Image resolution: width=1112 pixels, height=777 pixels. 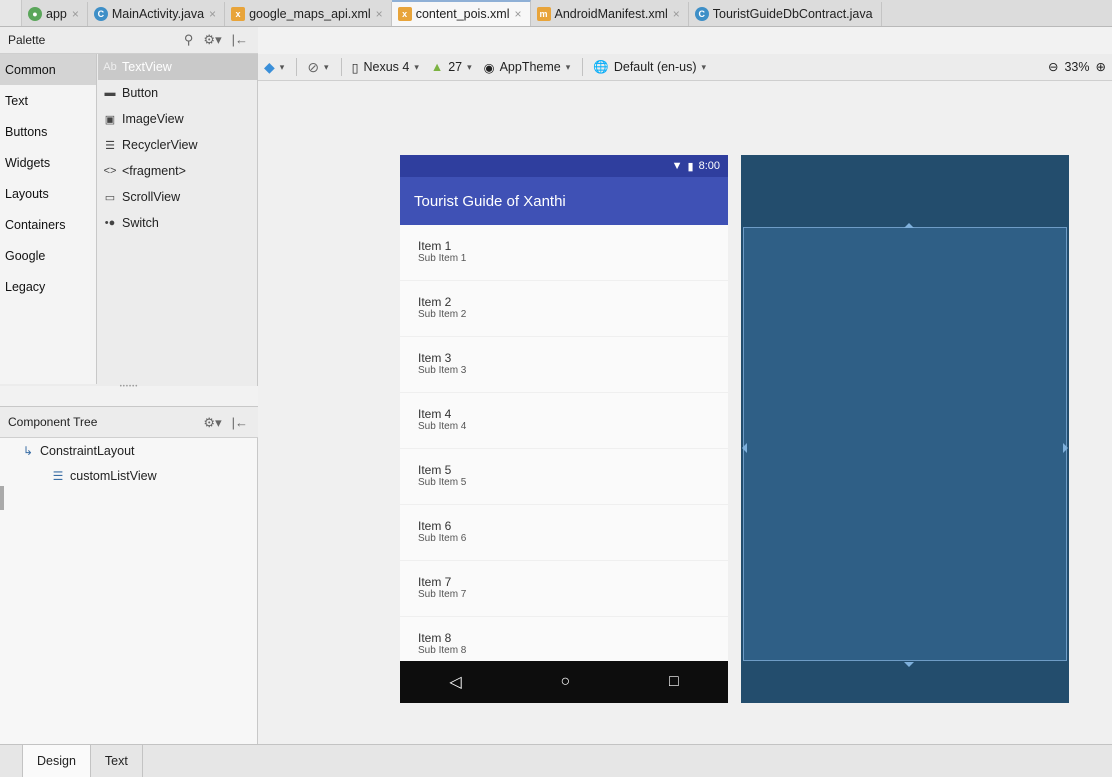 What do you see at coordinates (177, 223) in the screenshot?
I see `component-switch: •● Switch` at bounding box center [177, 223].